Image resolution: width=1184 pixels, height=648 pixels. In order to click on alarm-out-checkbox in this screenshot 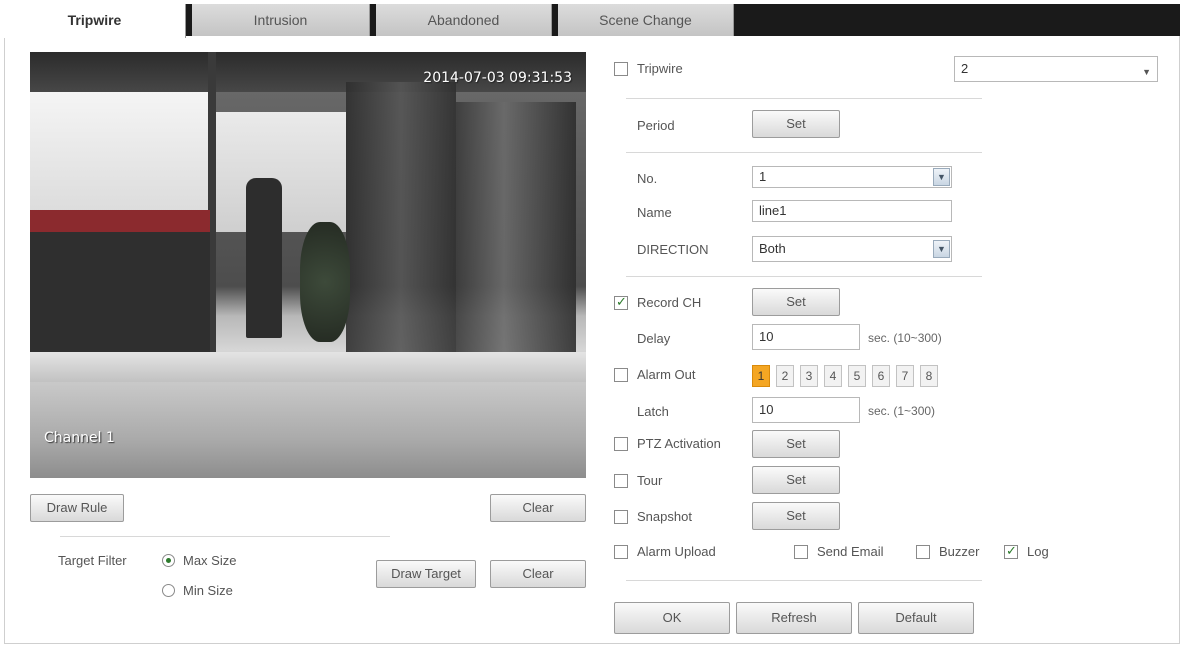, I will do `click(621, 375)`.